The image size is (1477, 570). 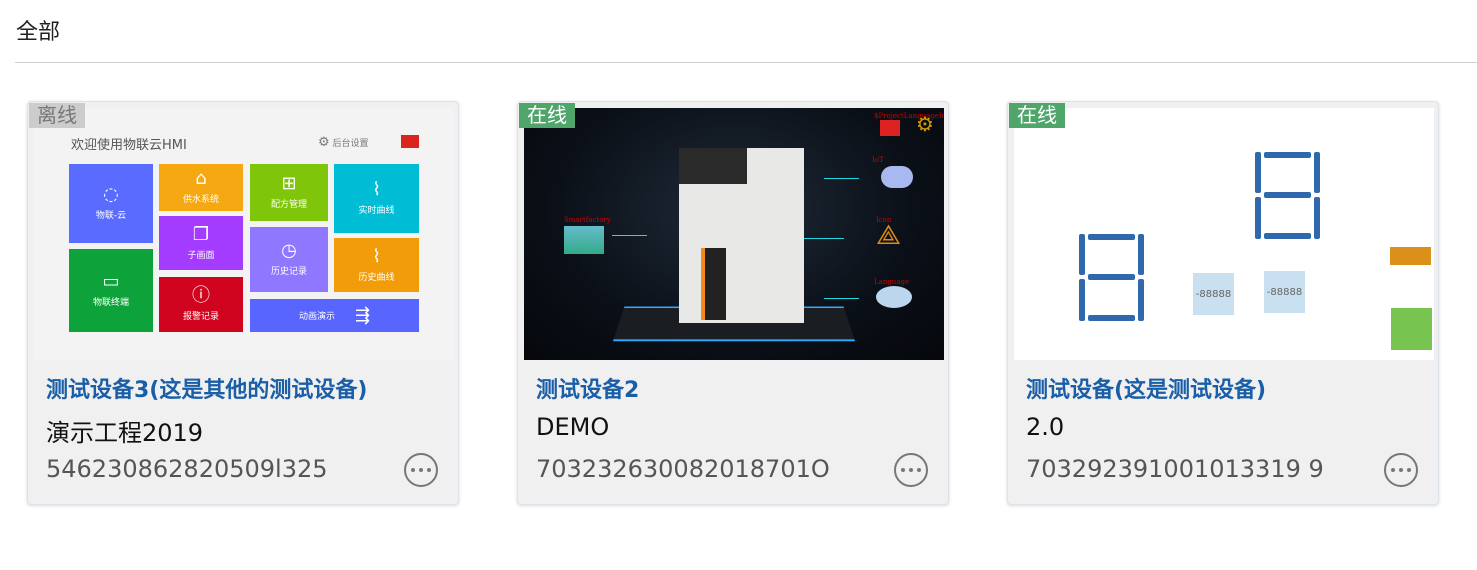 I want to click on thumb-label: IoT, so click(x=878, y=160).